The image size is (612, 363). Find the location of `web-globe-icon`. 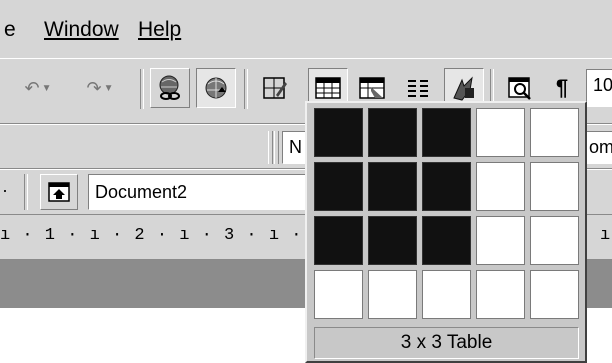

web-globe-icon is located at coordinates (216, 88).